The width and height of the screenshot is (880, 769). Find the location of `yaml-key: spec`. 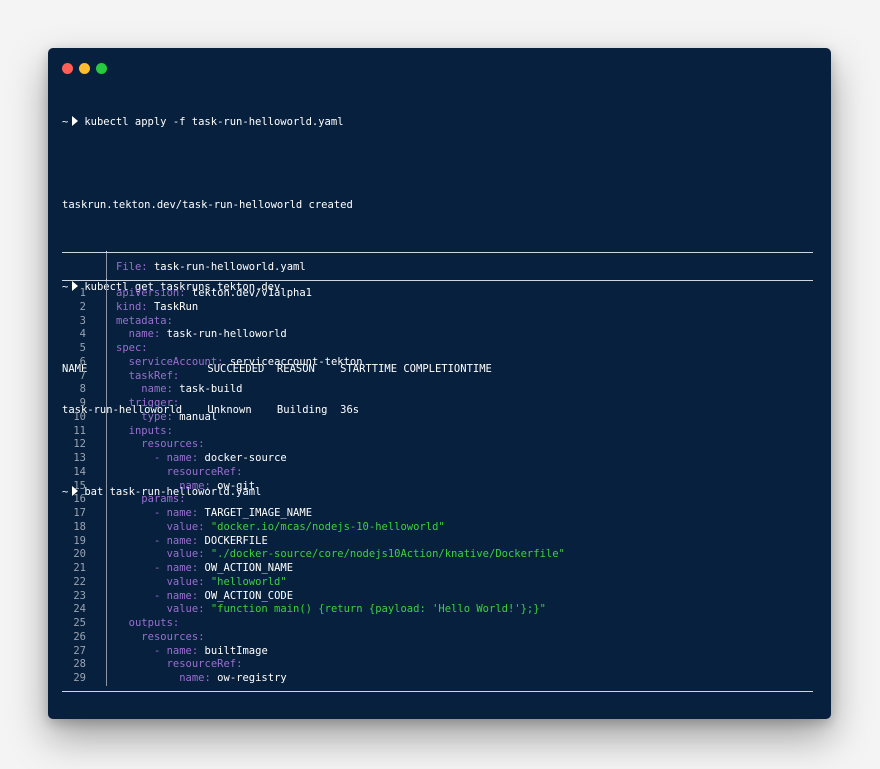

yaml-key: spec is located at coordinates (129, 348).